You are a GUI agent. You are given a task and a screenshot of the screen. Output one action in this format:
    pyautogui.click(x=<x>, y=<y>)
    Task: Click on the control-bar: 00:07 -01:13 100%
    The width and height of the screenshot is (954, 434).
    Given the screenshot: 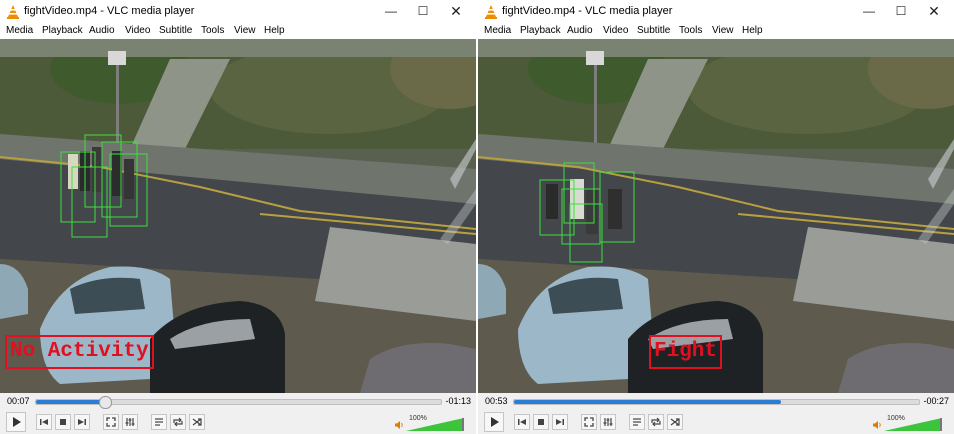 What is the action you would take?
    pyautogui.click(x=238, y=413)
    